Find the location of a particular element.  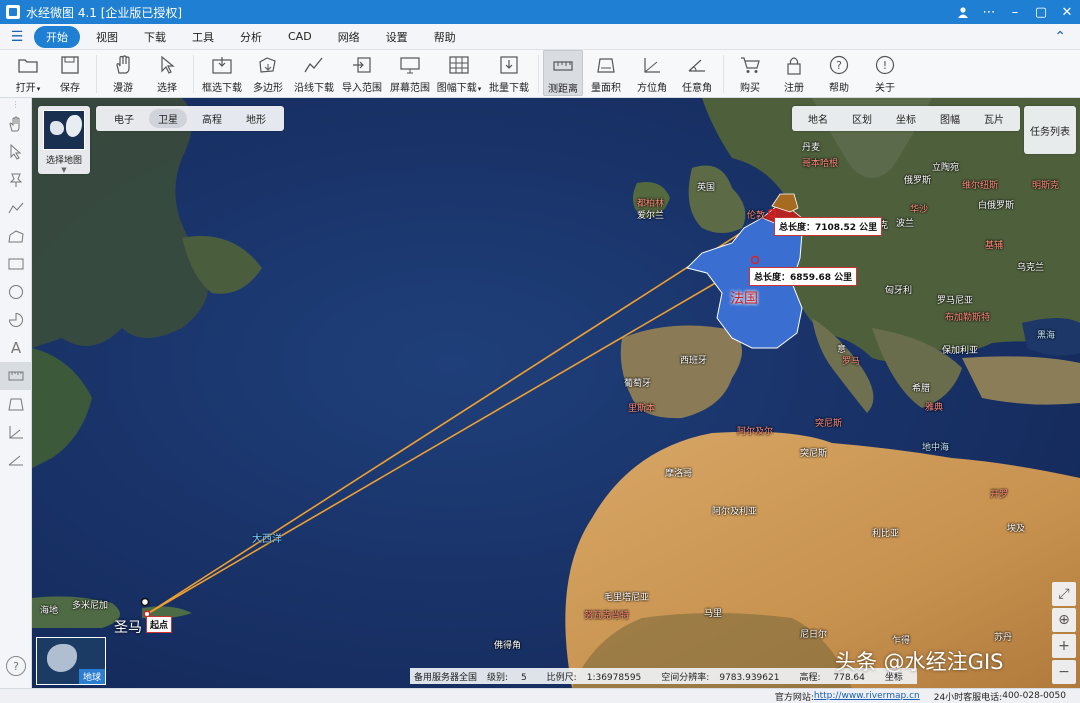

help-button: ? 帮助 is located at coordinates (839, 73).